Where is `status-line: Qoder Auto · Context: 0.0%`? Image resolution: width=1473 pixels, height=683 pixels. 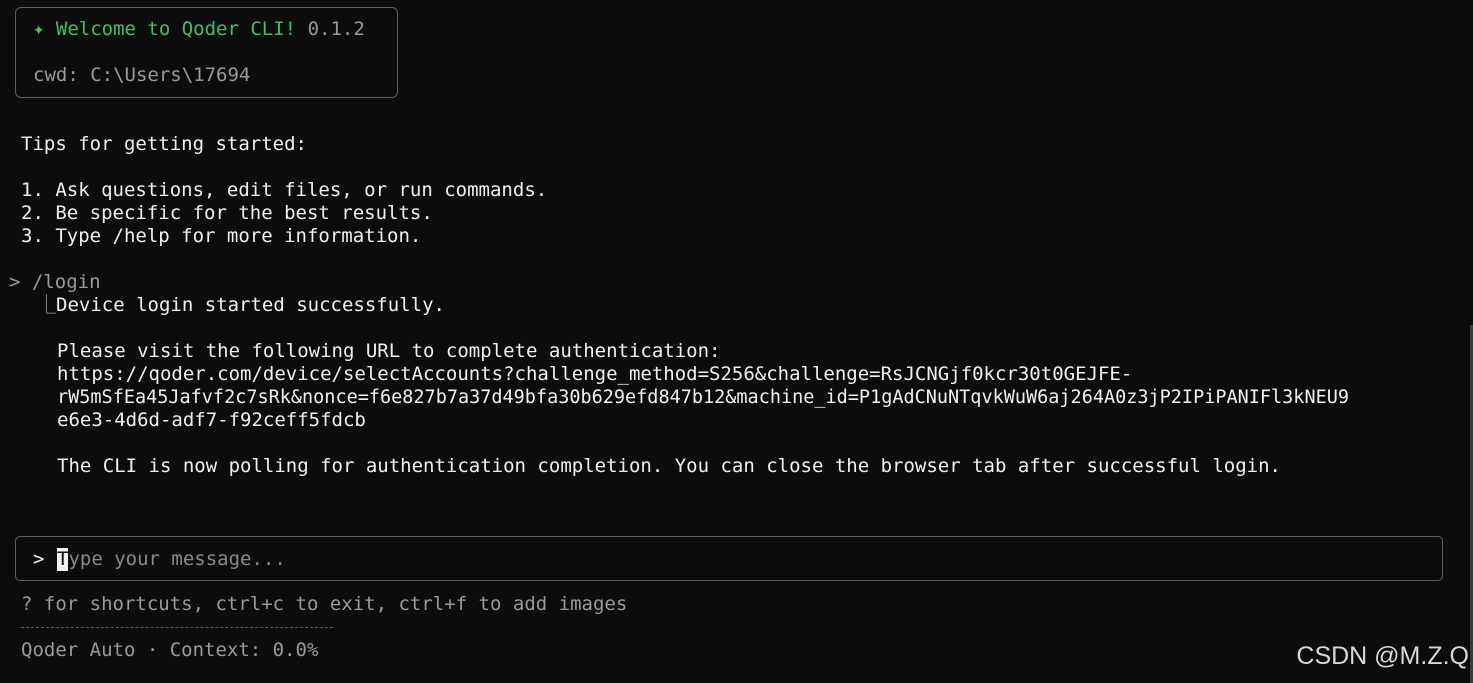 status-line: Qoder Auto · Context: 0.0% is located at coordinates (170, 650).